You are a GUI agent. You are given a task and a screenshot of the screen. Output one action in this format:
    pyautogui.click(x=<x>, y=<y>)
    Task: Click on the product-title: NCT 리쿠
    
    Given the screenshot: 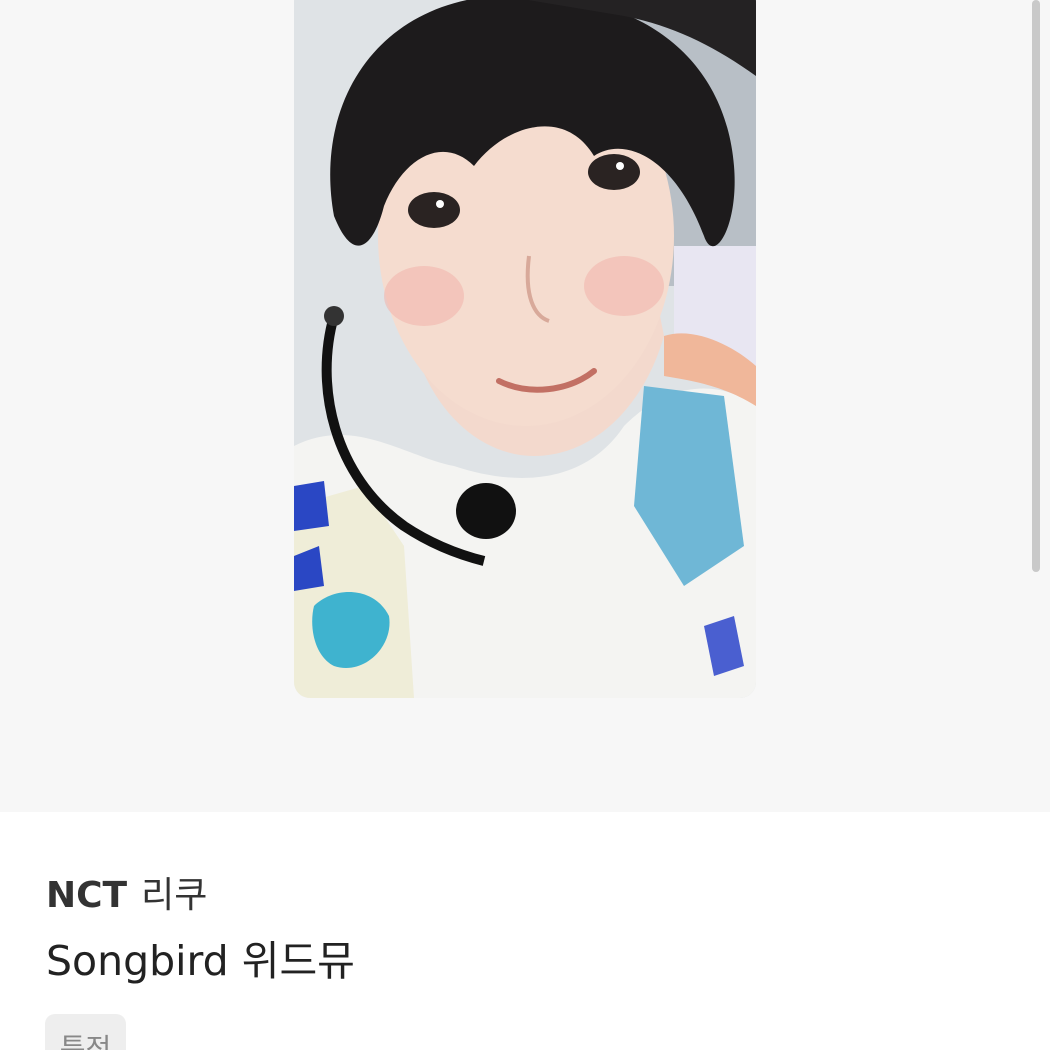 What is the action you would take?
    pyautogui.click(x=126, y=896)
    